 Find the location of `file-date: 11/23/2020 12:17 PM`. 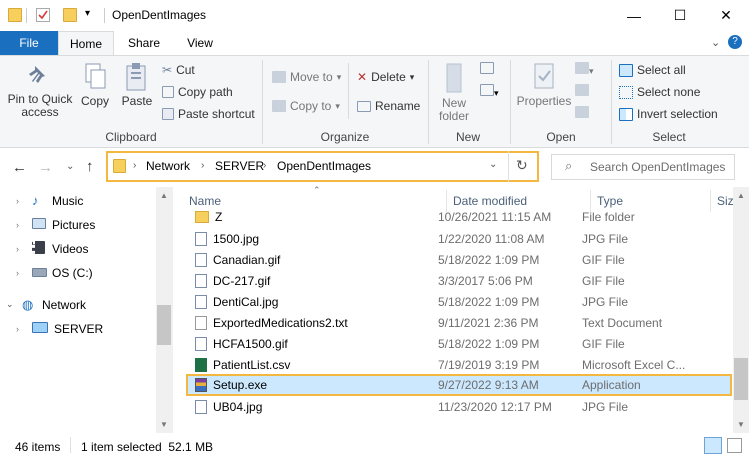

file-date: 11/23/2020 12:17 PM is located at coordinates (495, 406).